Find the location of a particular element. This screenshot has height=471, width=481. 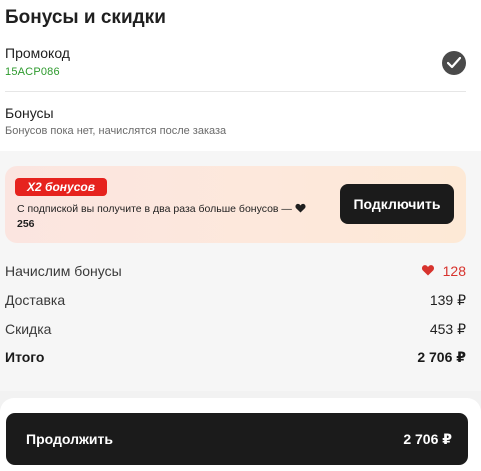

continue-button-total: 2 706 ₽ is located at coordinates (427, 439).